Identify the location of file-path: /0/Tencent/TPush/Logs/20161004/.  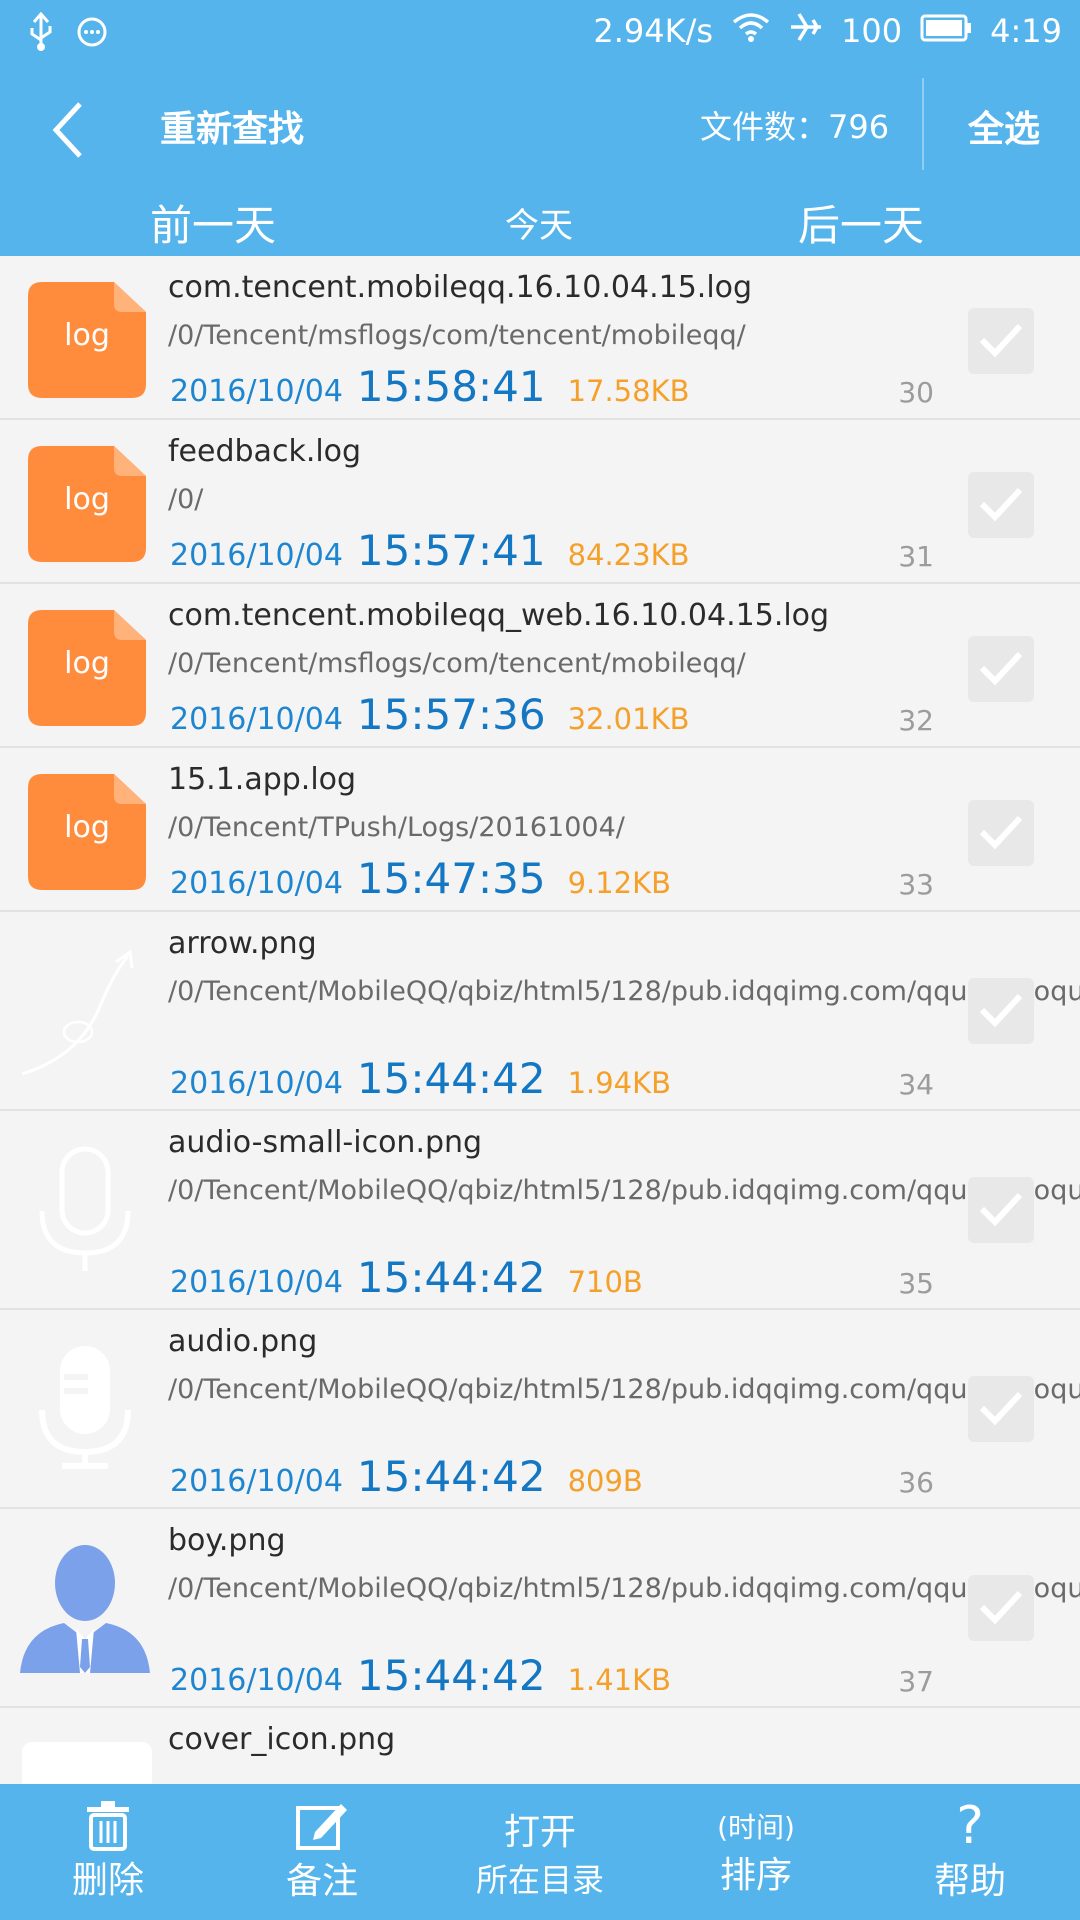
(396, 827).